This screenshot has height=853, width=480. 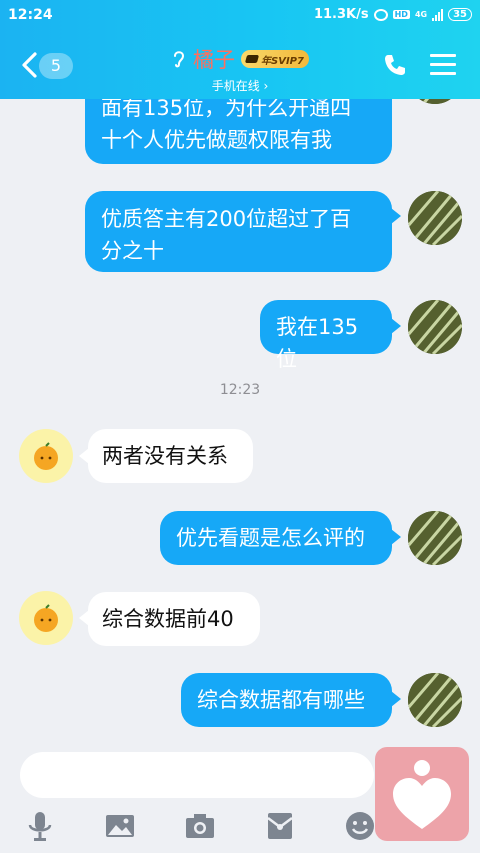 I want to click on ear-icon, so click(x=179, y=59).